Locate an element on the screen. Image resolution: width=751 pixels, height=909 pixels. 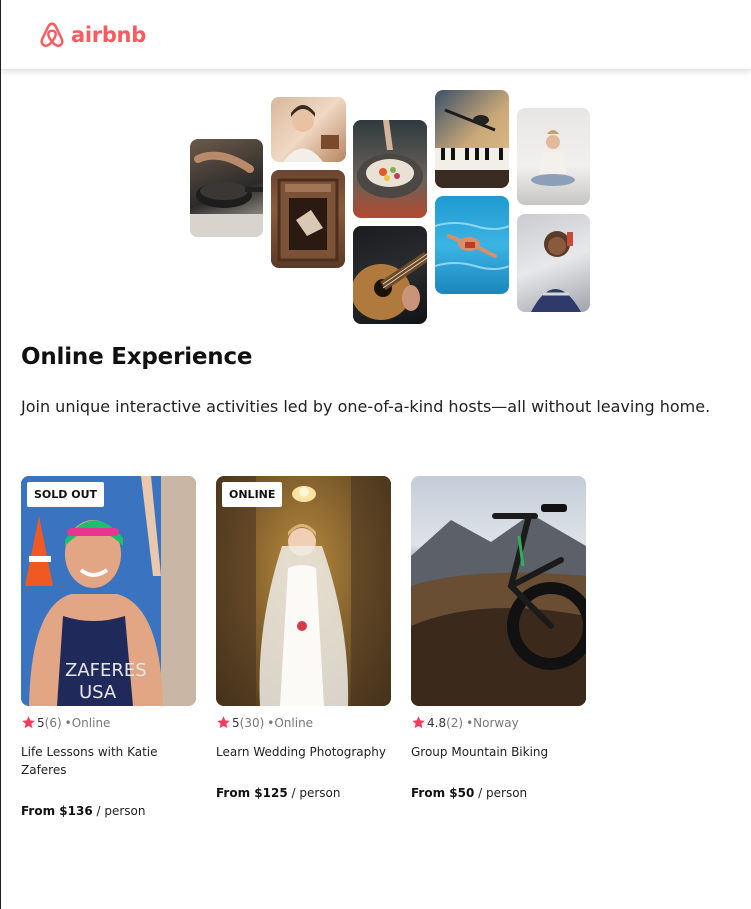
price: From $125 is located at coordinates (252, 793).